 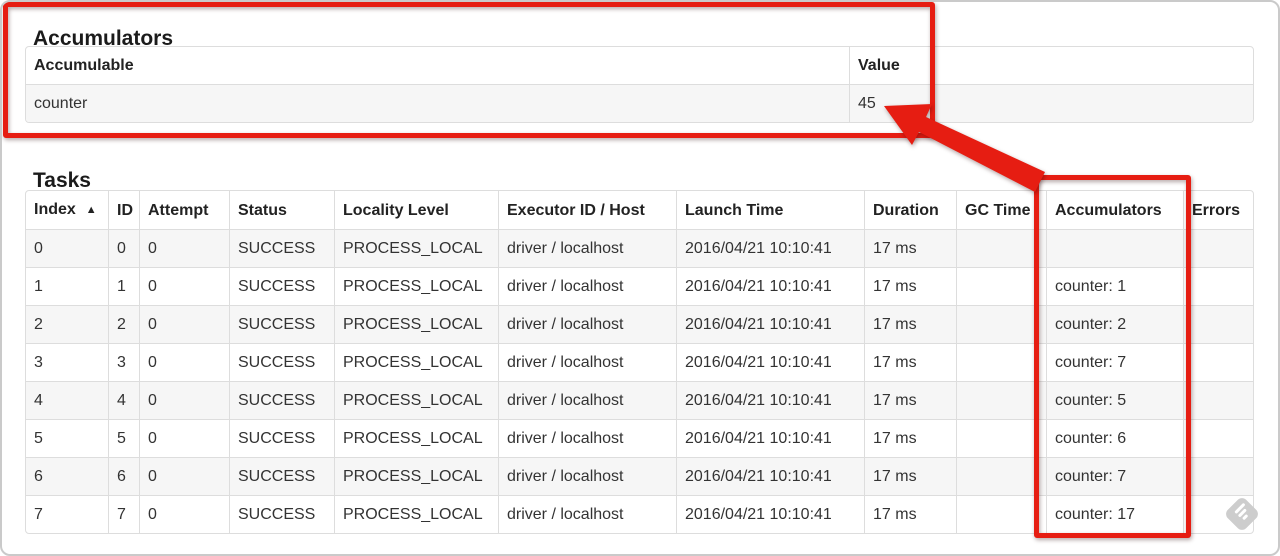 I want to click on col-header-index: Index ▲, so click(x=67, y=210).